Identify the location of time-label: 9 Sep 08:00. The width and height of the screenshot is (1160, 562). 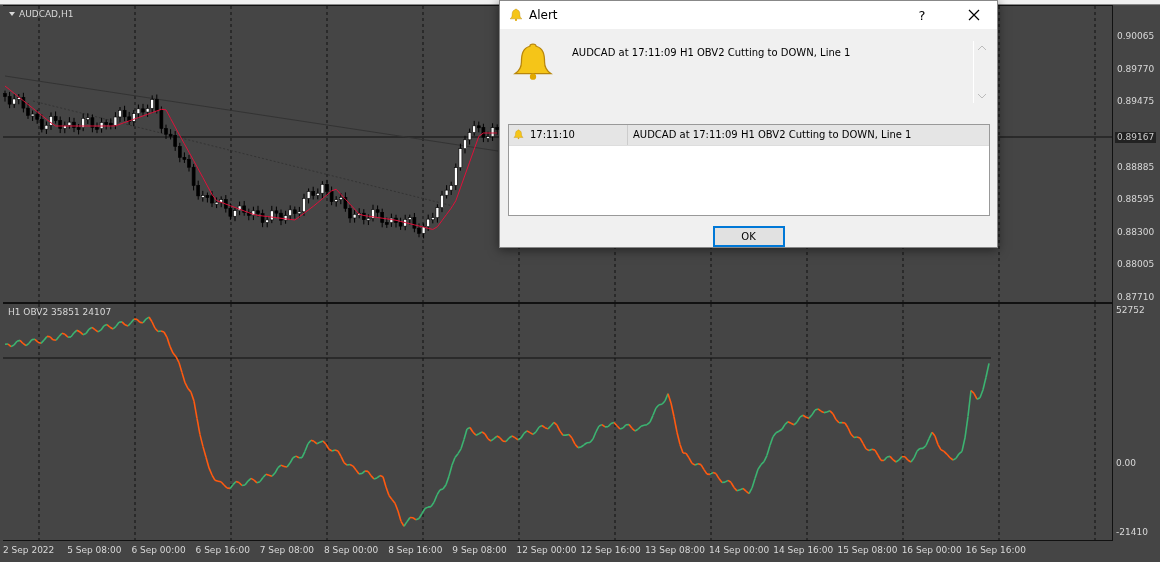
(480, 550).